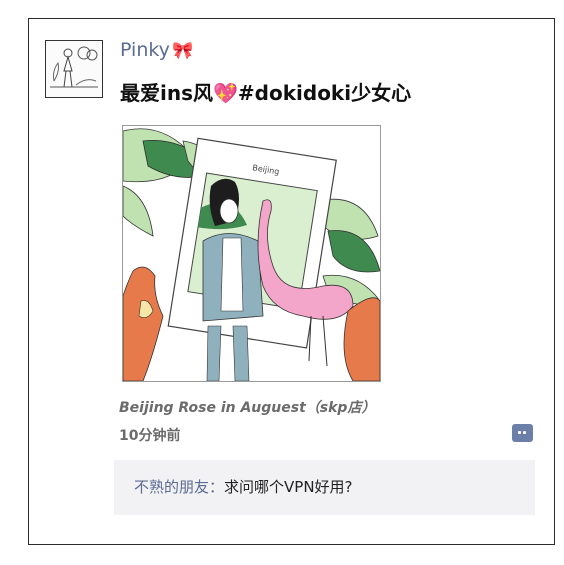 This screenshot has width=564, height=565. I want to click on avatar-sketch-icon, so click(74, 67).